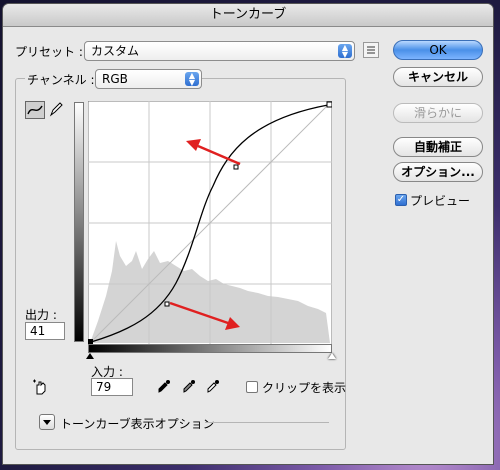 The width and height of the screenshot is (500, 470). What do you see at coordinates (213, 386) in the screenshot?
I see `white-point-eyedropper-icon` at bounding box center [213, 386].